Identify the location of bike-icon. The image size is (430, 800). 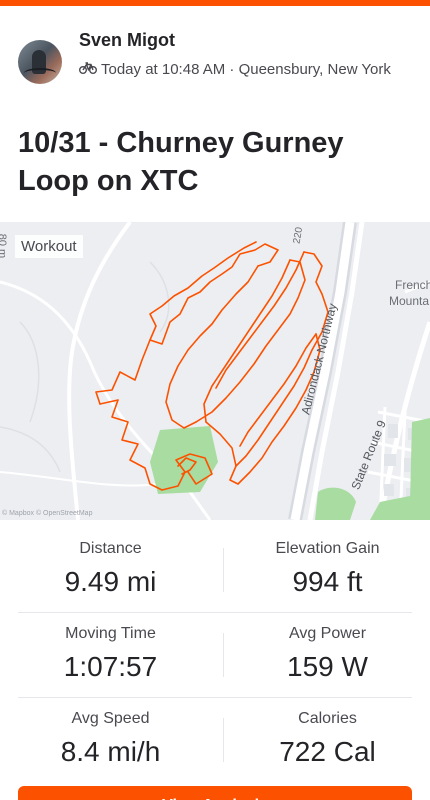
(88, 68).